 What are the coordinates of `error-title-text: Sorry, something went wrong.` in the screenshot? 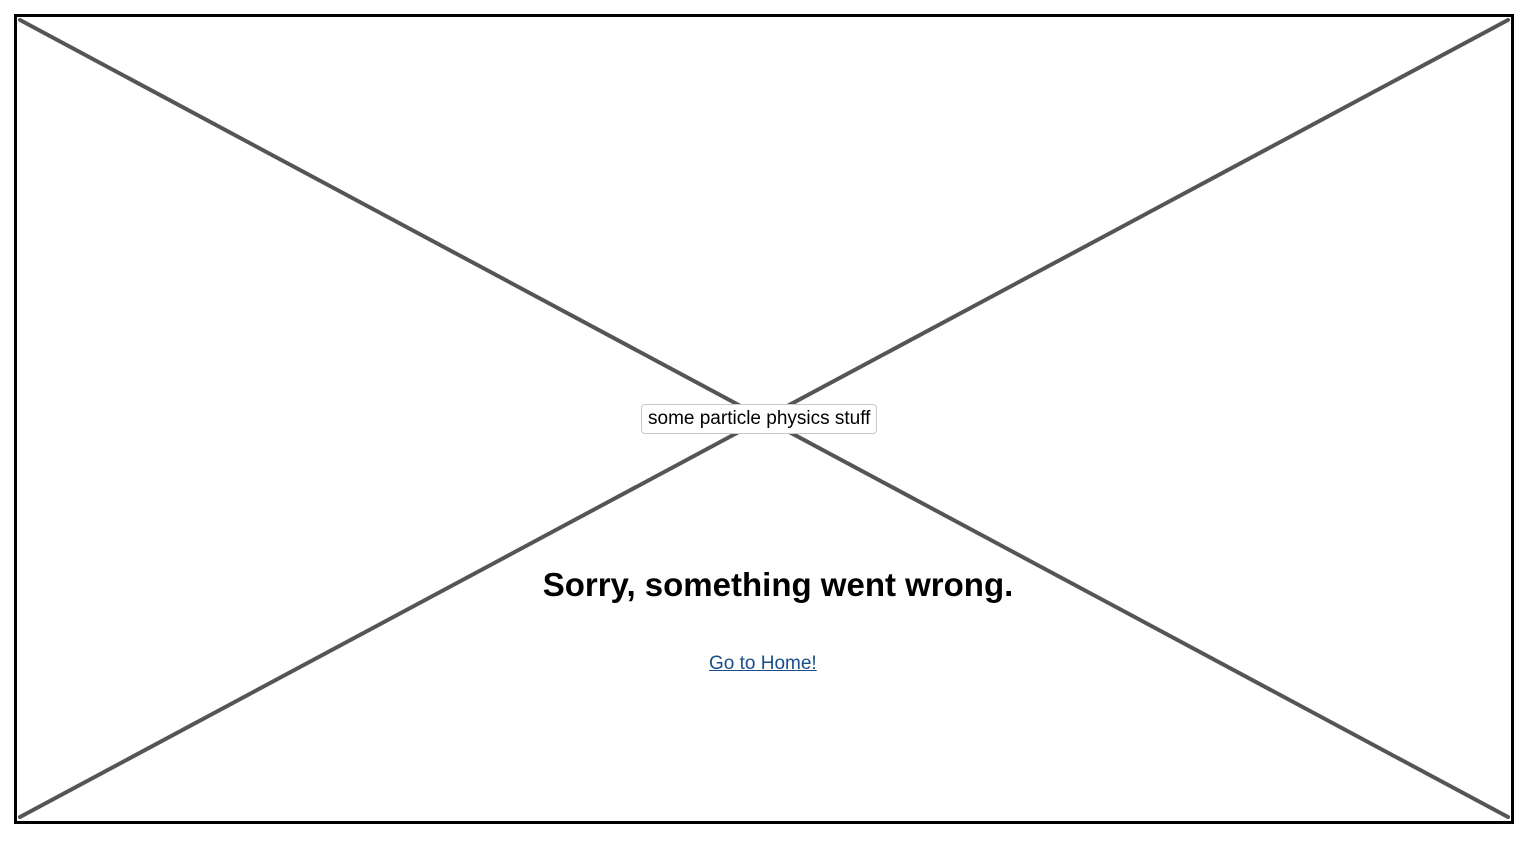 It's located at (778, 584).